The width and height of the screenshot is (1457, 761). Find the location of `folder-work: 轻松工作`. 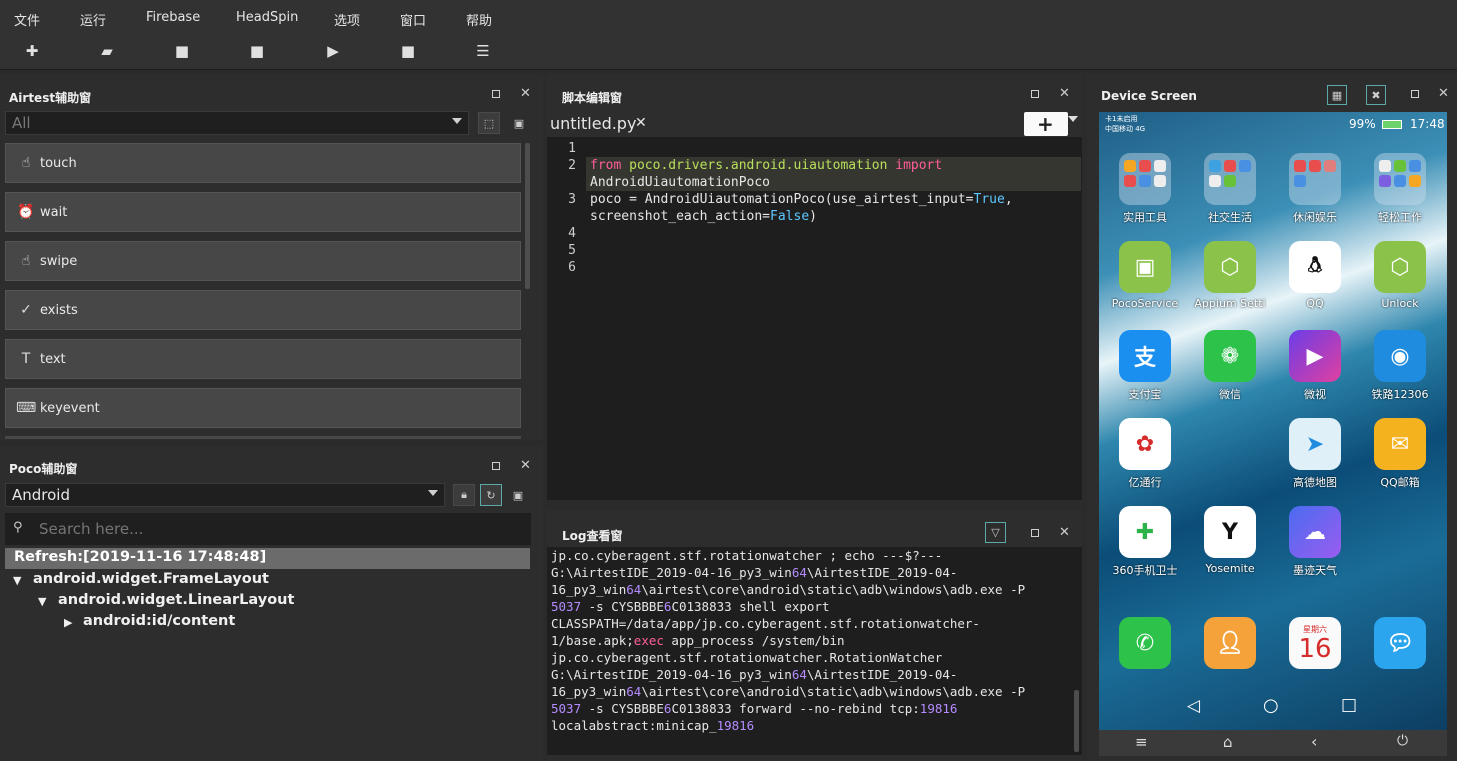

folder-work: 轻松工作 is located at coordinates (1400, 189).